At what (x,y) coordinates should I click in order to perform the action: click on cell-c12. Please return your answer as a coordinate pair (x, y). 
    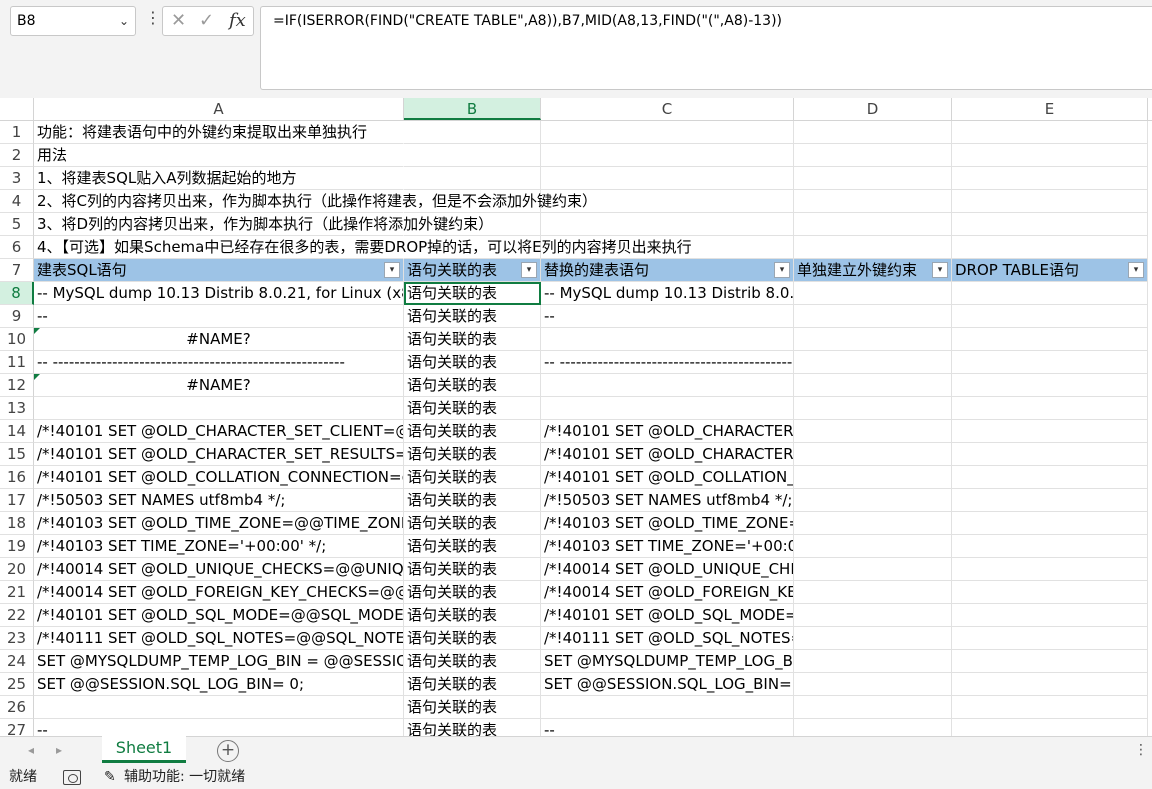
    Looking at the image, I should click on (667, 385).